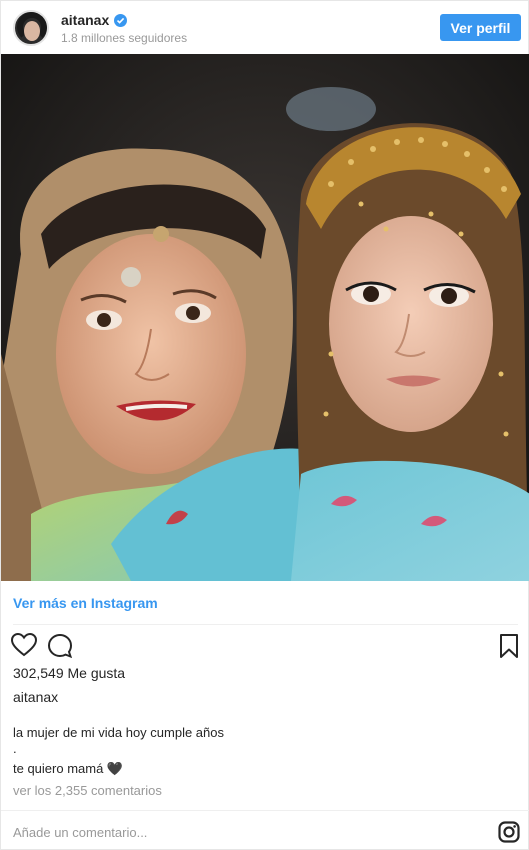 The height and width of the screenshot is (850, 529). What do you see at coordinates (121, 20) in the screenshot?
I see `verified-badge-icon` at bounding box center [121, 20].